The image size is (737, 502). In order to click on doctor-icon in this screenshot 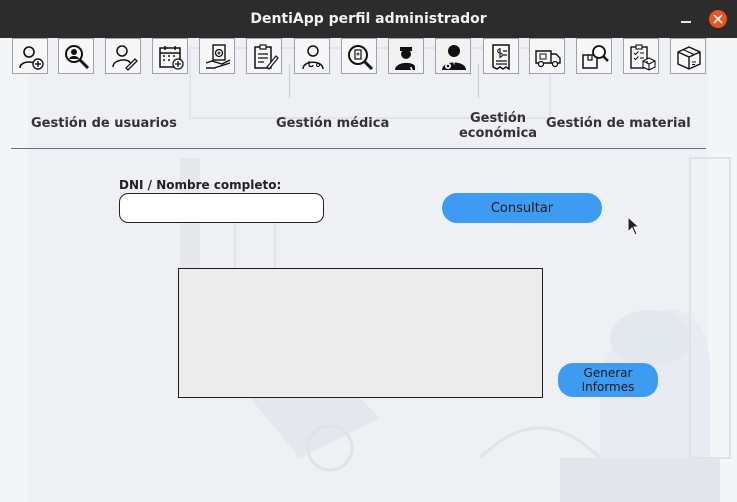, I will do `click(313, 57)`.